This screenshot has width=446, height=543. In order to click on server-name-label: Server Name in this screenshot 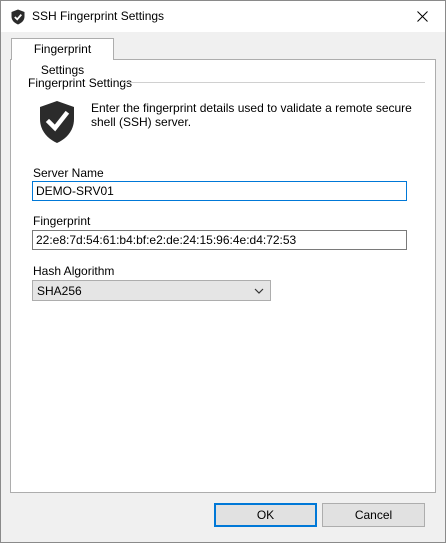, I will do `click(68, 173)`.